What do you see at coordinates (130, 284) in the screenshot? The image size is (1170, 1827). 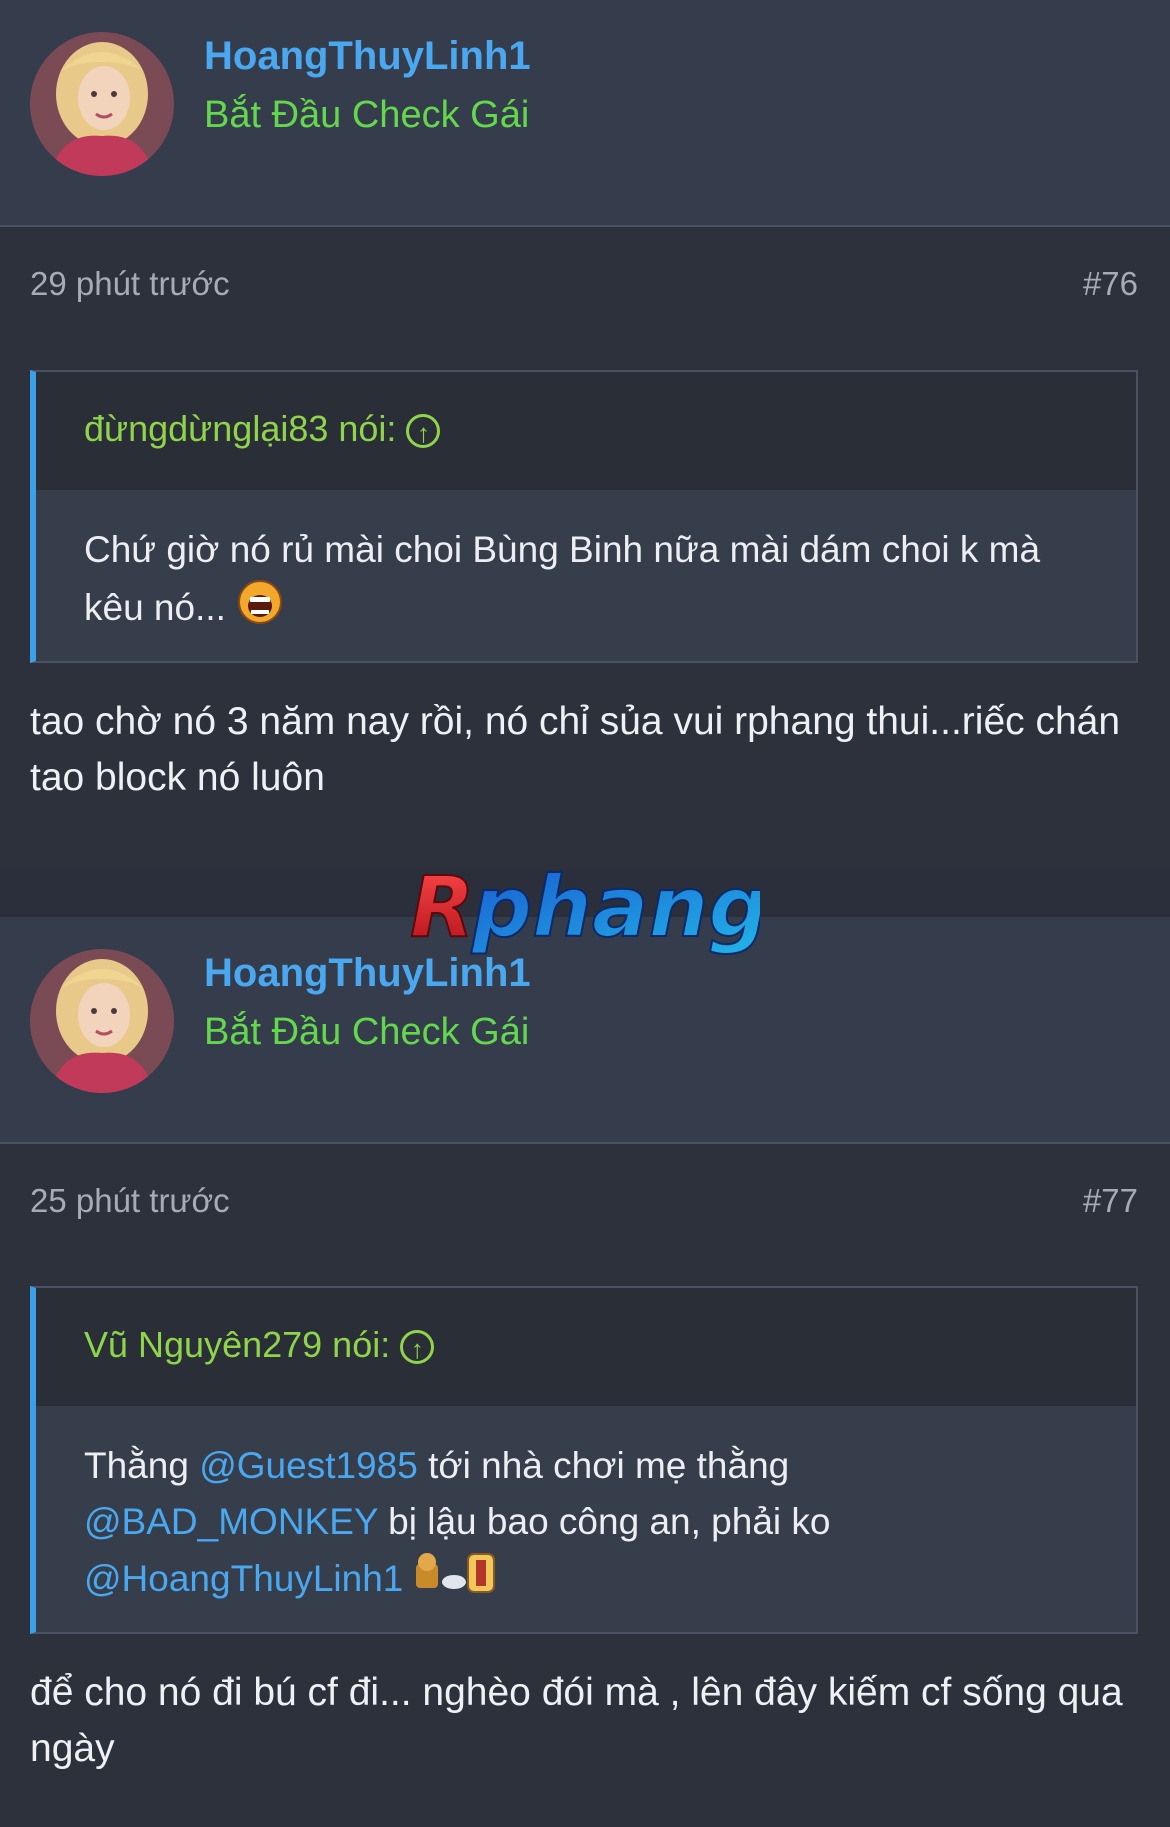 I see `post-time: 29 phút trước` at bounding box center [130, 284].